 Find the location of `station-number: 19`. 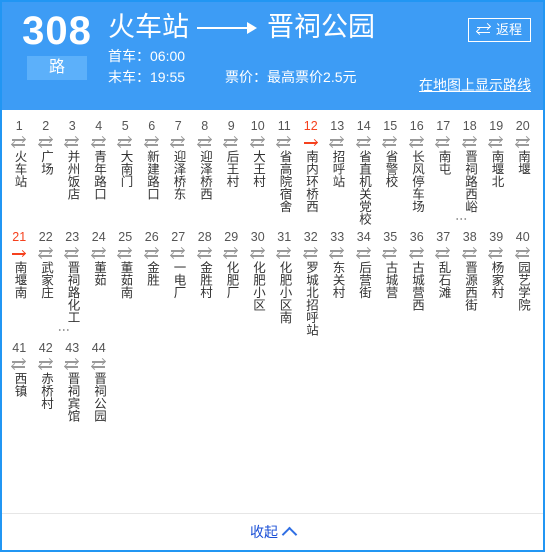

station-number: 19 is located at coordinates (496, 126).